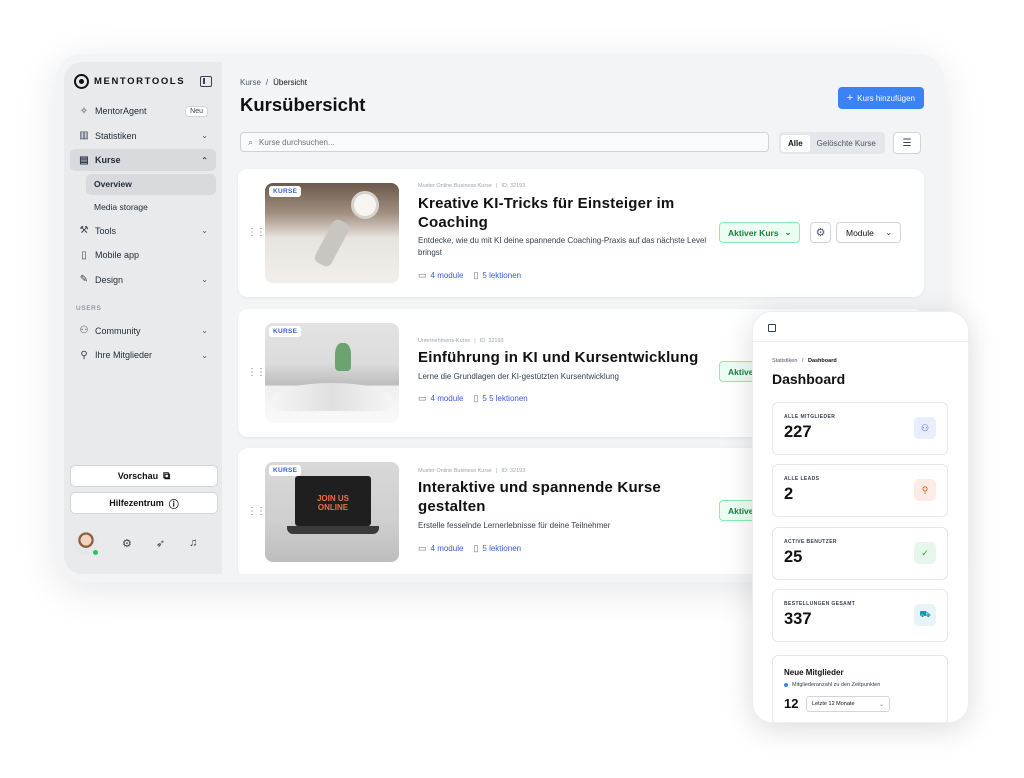 The height and width of the screenshot is (778, 1024). Describe the element at coordinates (789, 494) in the screenshot. I see `stat-value: 2` at that location.